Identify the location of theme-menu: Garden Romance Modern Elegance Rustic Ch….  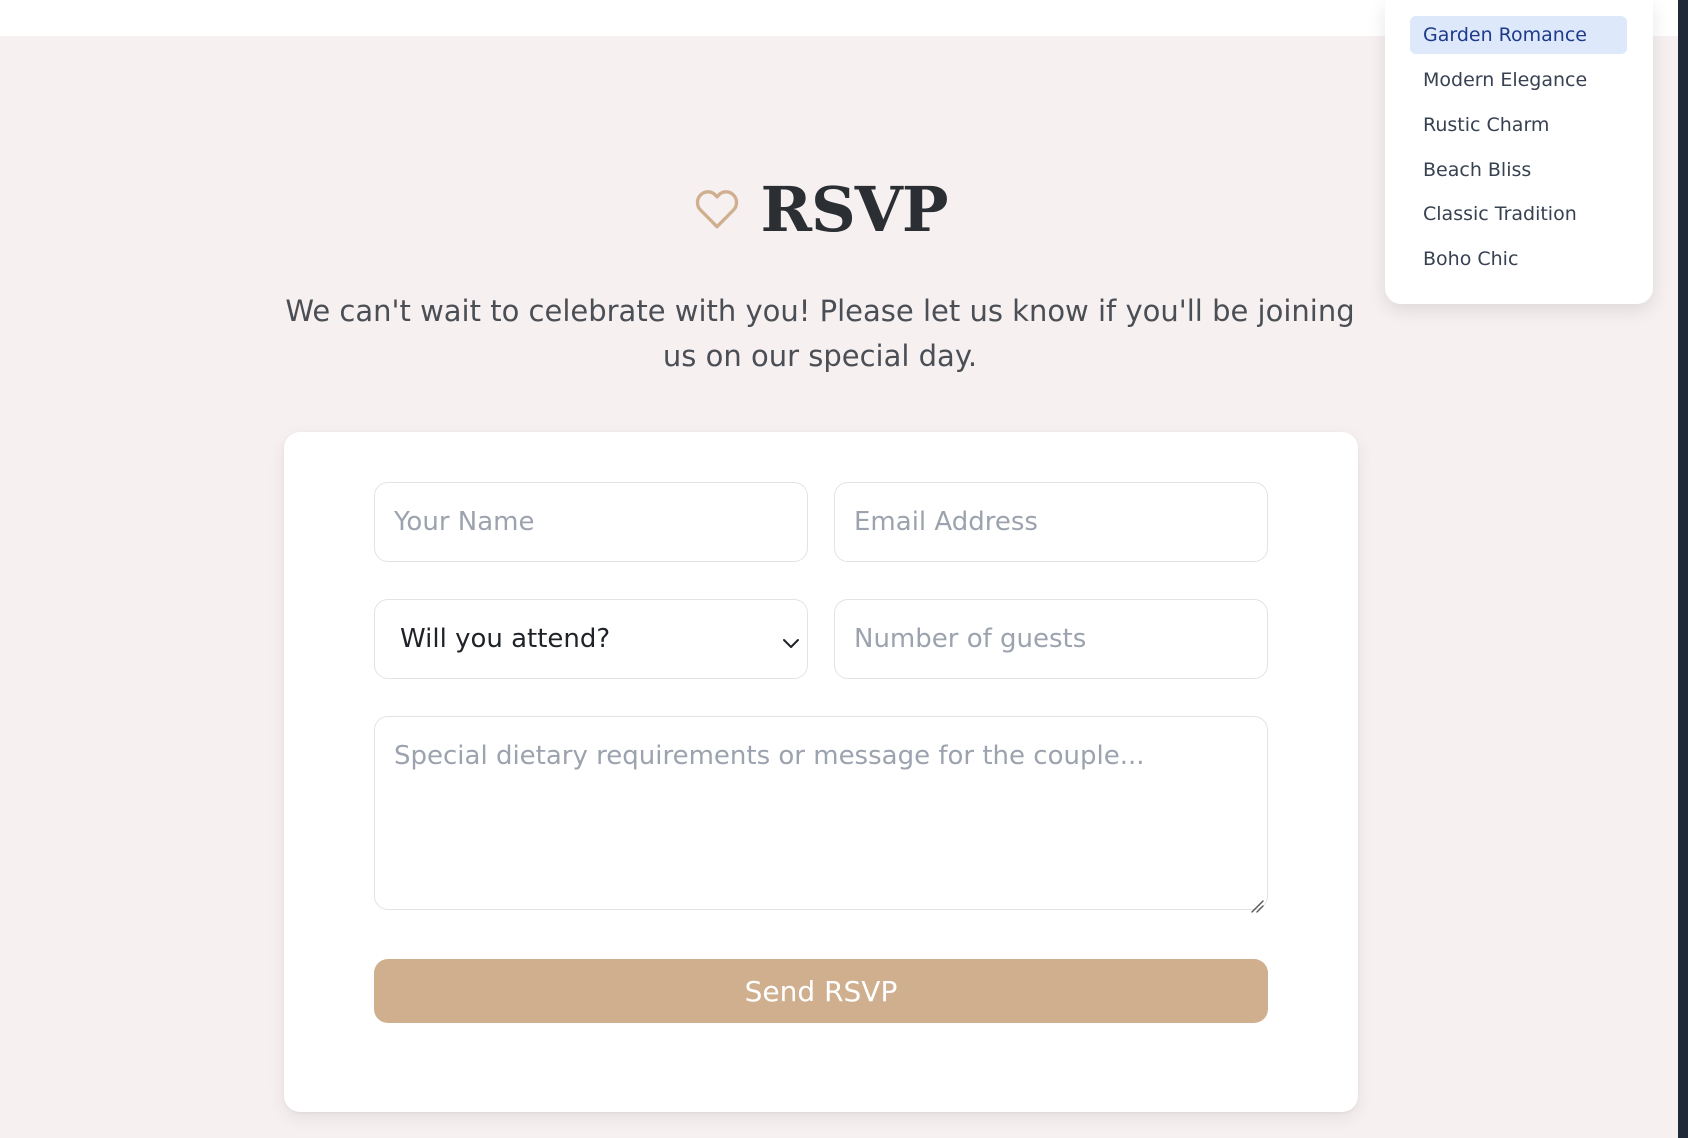
(1519, 152).